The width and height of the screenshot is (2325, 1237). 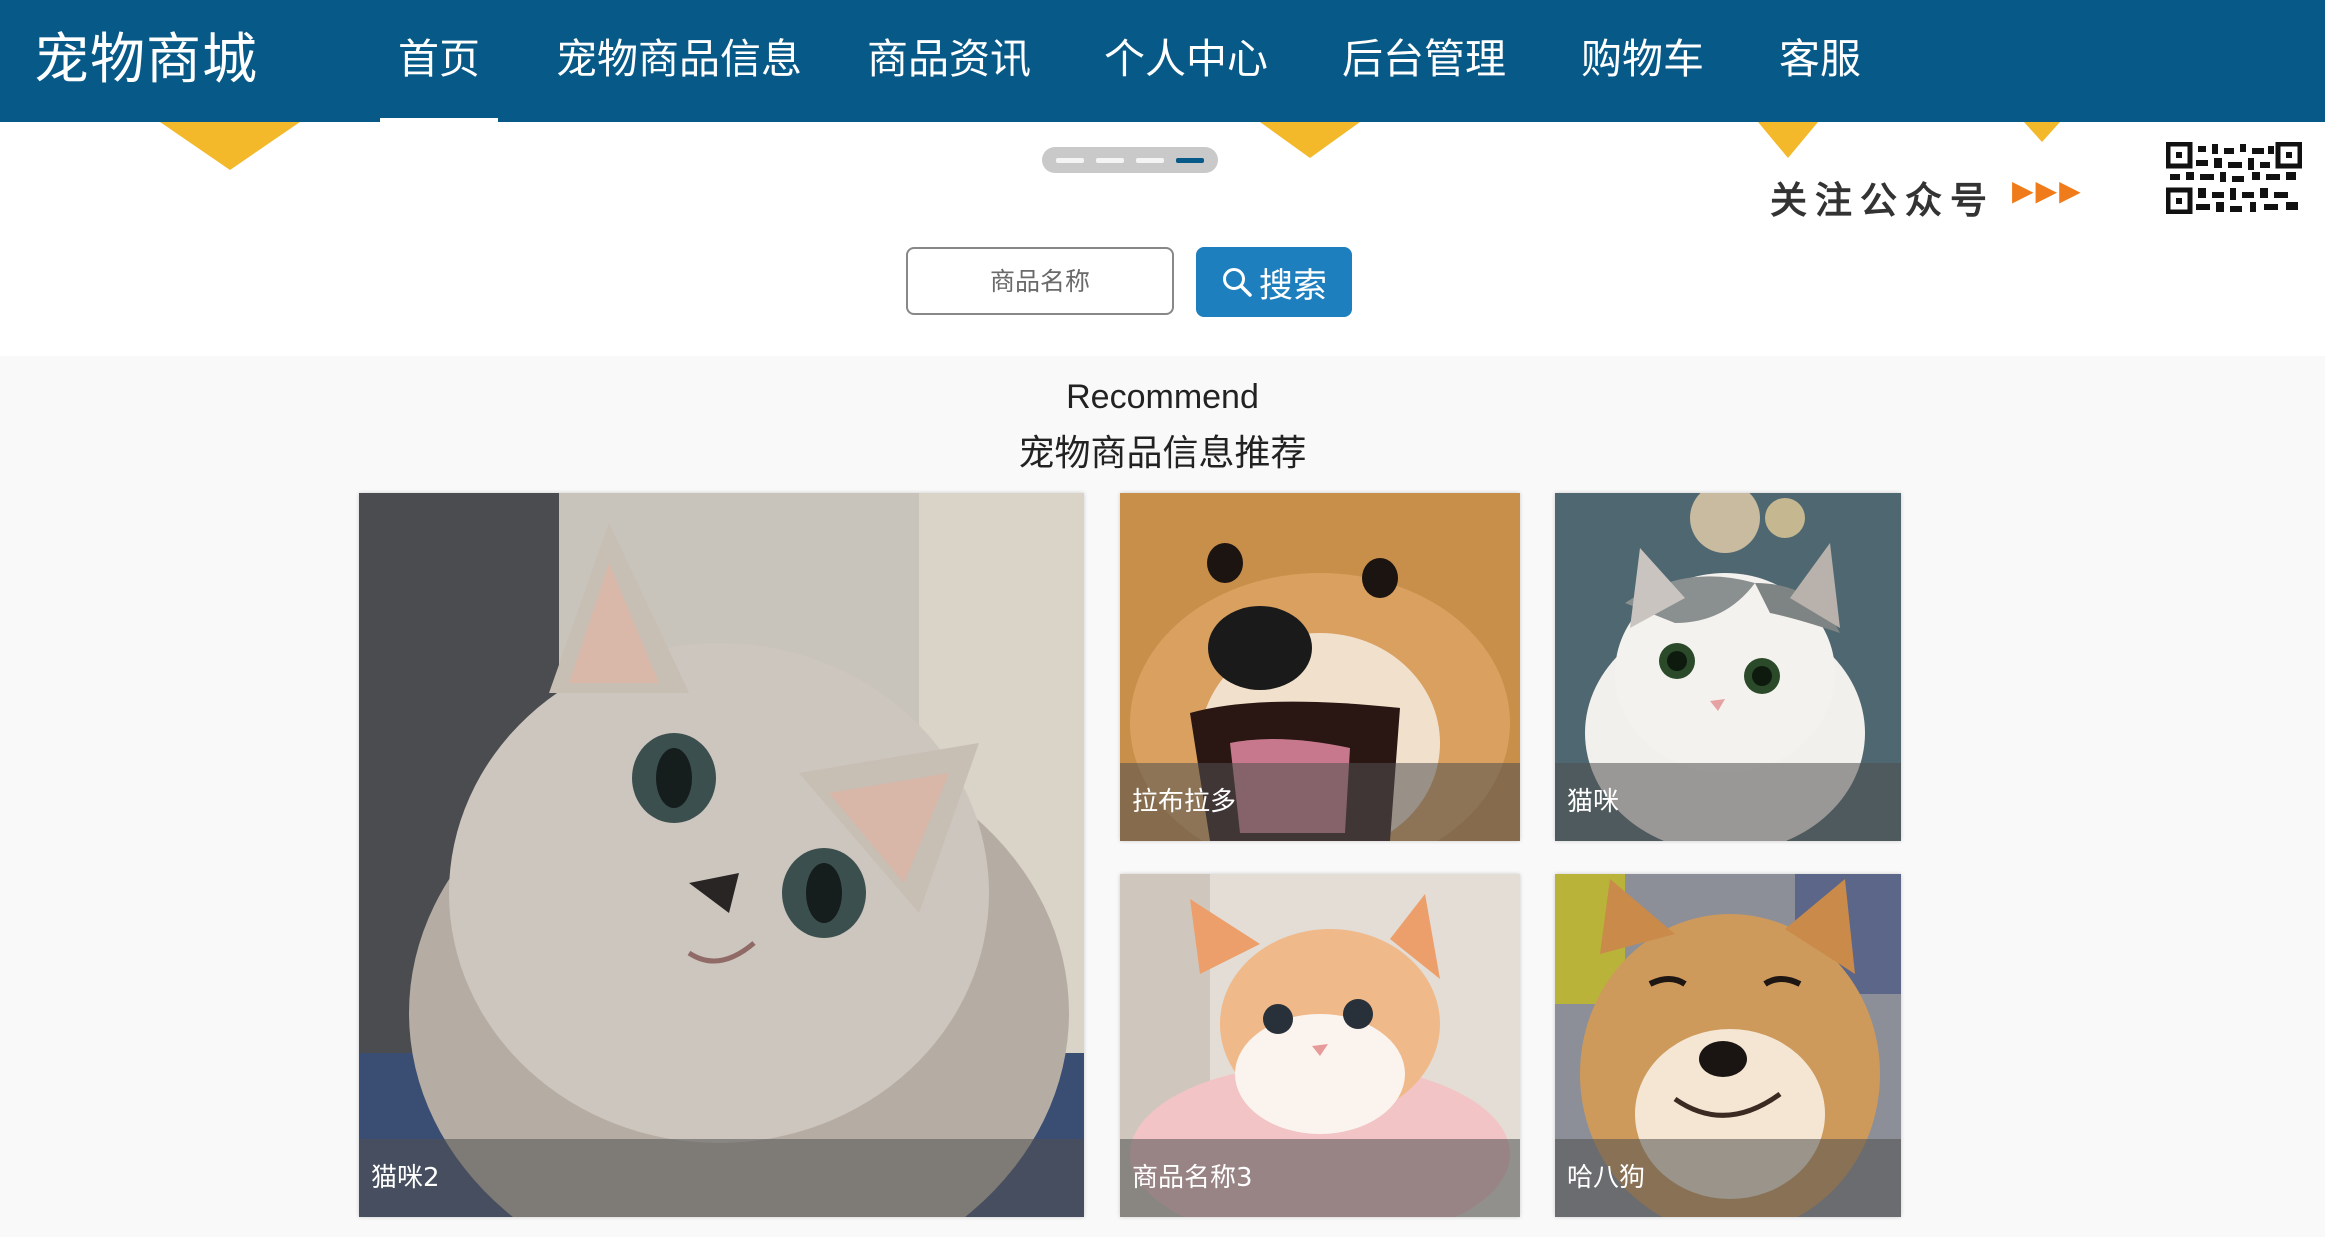 I want to click on nav-product-news: 商品资讯, so click(x=949, y=61).